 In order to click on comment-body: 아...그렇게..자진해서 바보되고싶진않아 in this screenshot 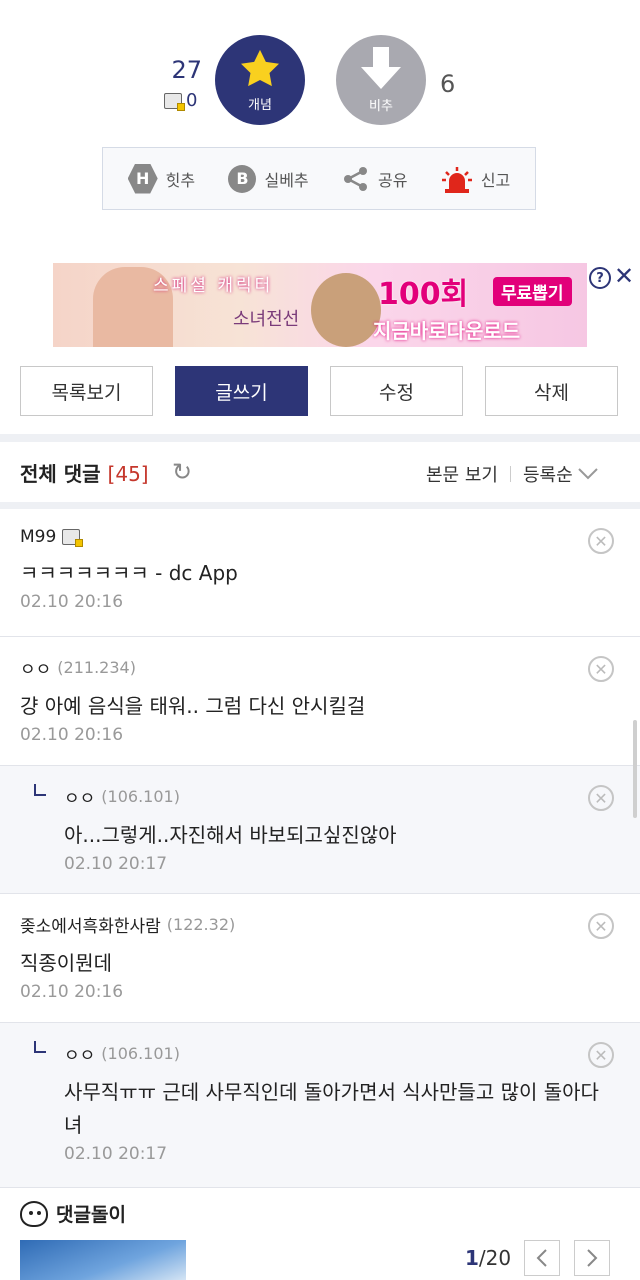, I will do `click(230, 835)`.